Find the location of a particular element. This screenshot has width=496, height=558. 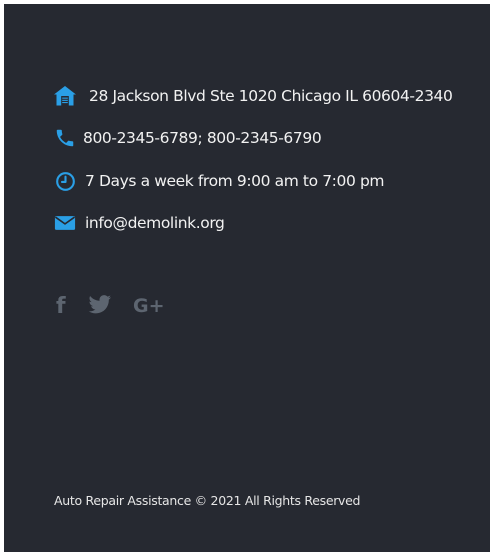

contact-phone: 800-2345-6789; 800-2345-6790 is located at coordinates (187, 138).